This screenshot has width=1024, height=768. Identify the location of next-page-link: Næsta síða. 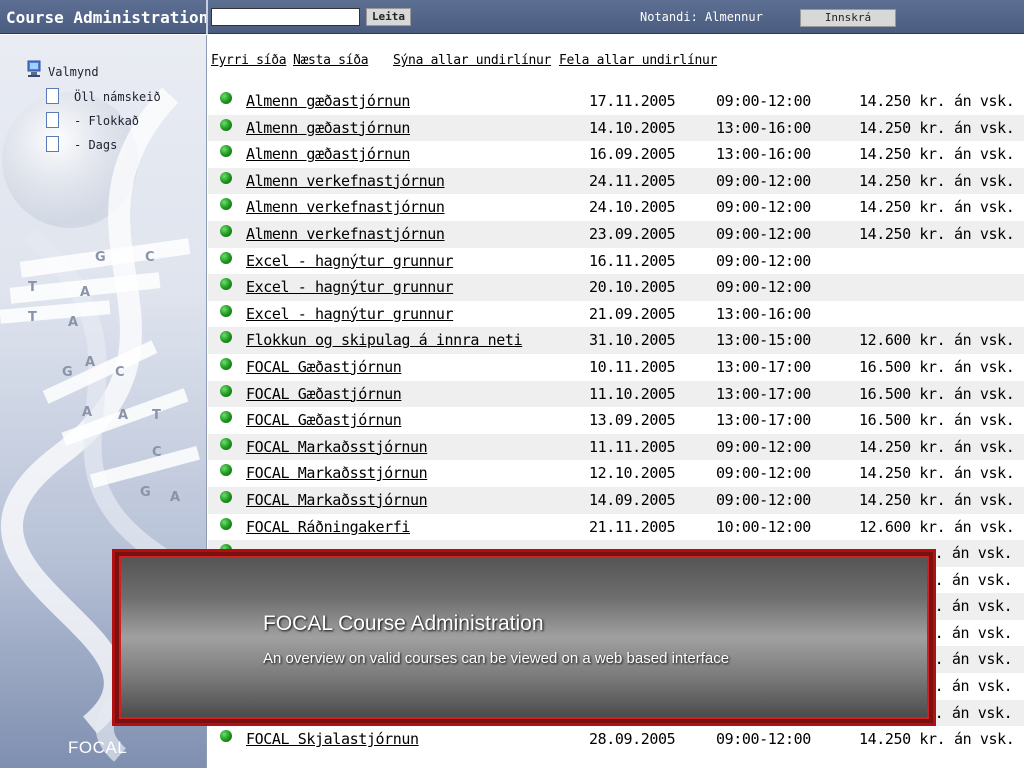
(331, 60).